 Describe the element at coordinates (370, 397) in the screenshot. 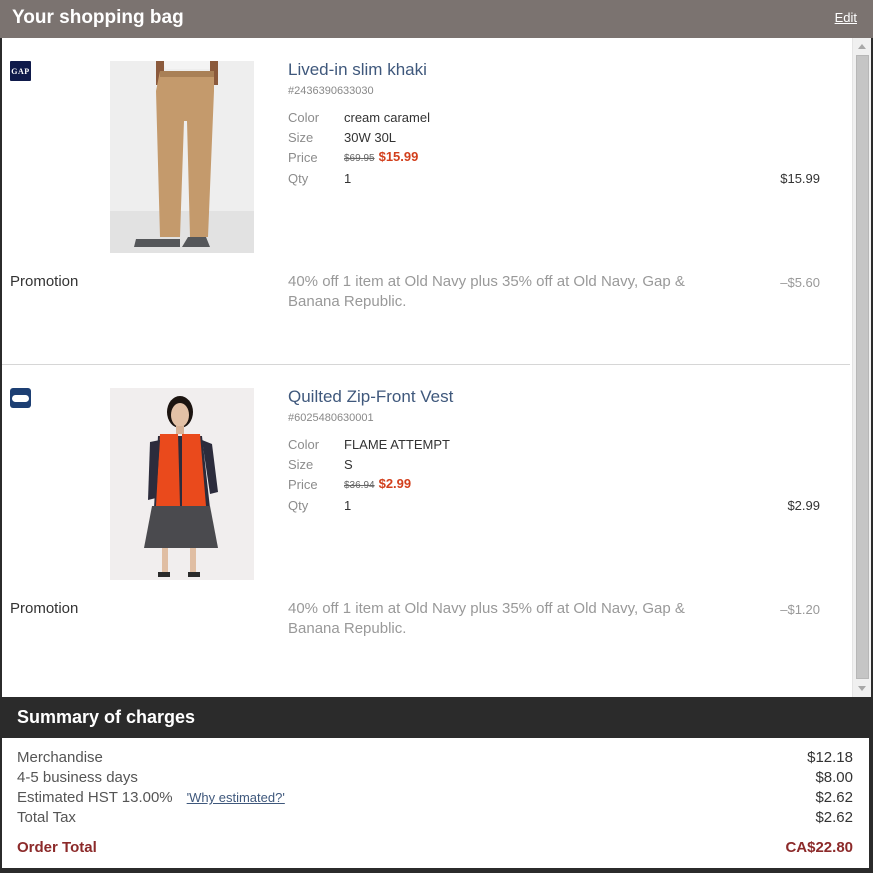

I see `product-name-link: Quilted Zip-Front Vest` at that location.